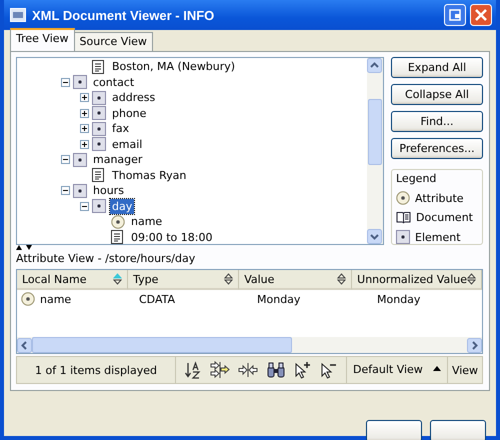 Image resolution: width=500 pixels, height=440 pixels. I want to click on pointer-plus-icon, so click(303, 370).